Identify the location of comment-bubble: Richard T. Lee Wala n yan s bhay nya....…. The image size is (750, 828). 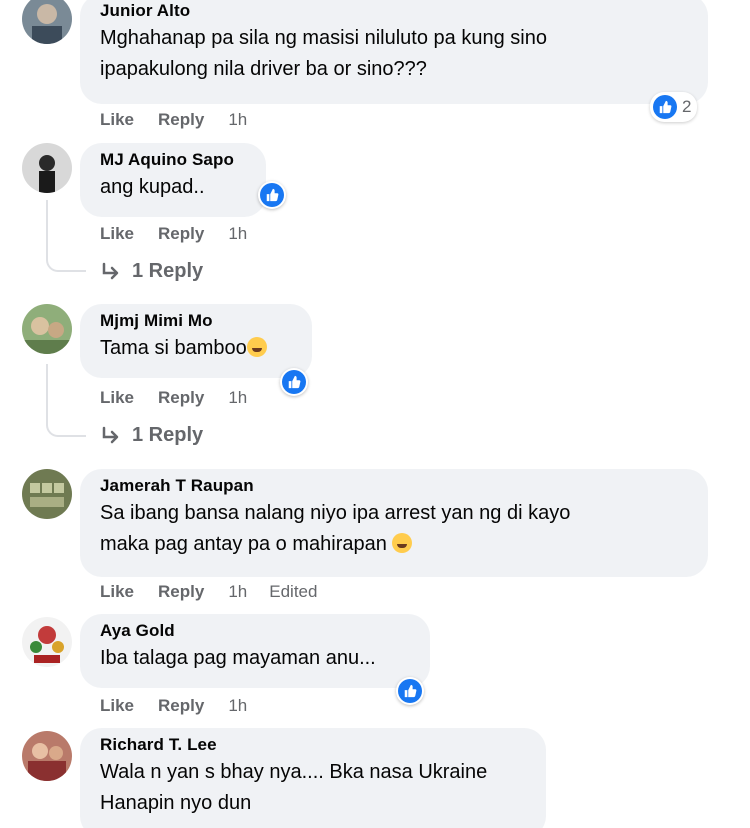
(313, 778).